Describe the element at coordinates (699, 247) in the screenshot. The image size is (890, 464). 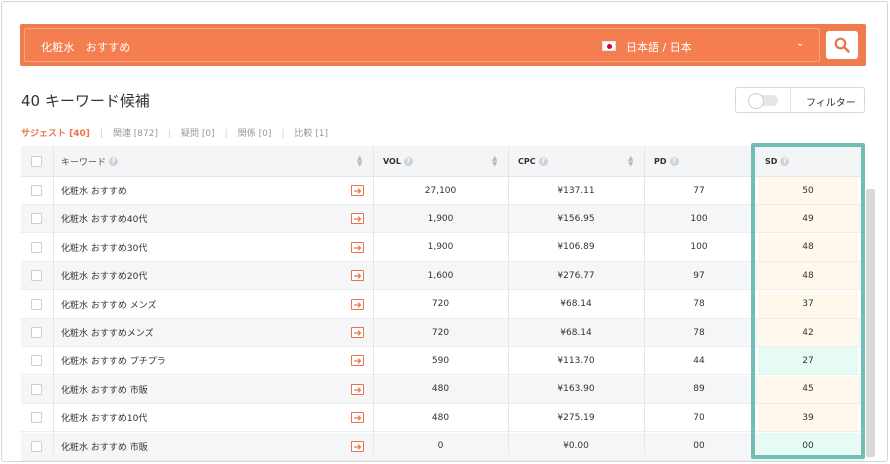
I see `pd-cell: 100` at that location.